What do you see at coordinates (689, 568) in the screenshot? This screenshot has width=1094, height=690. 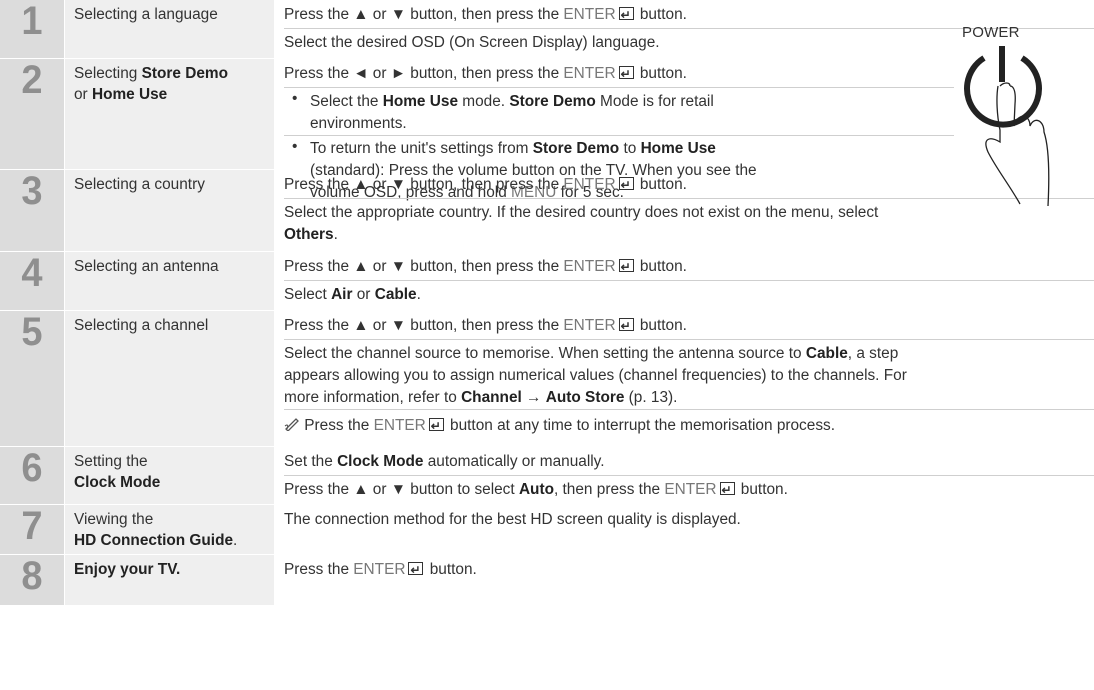 I see `step-instructions: Press the ENTER button.` at bounding box center [689, 568].